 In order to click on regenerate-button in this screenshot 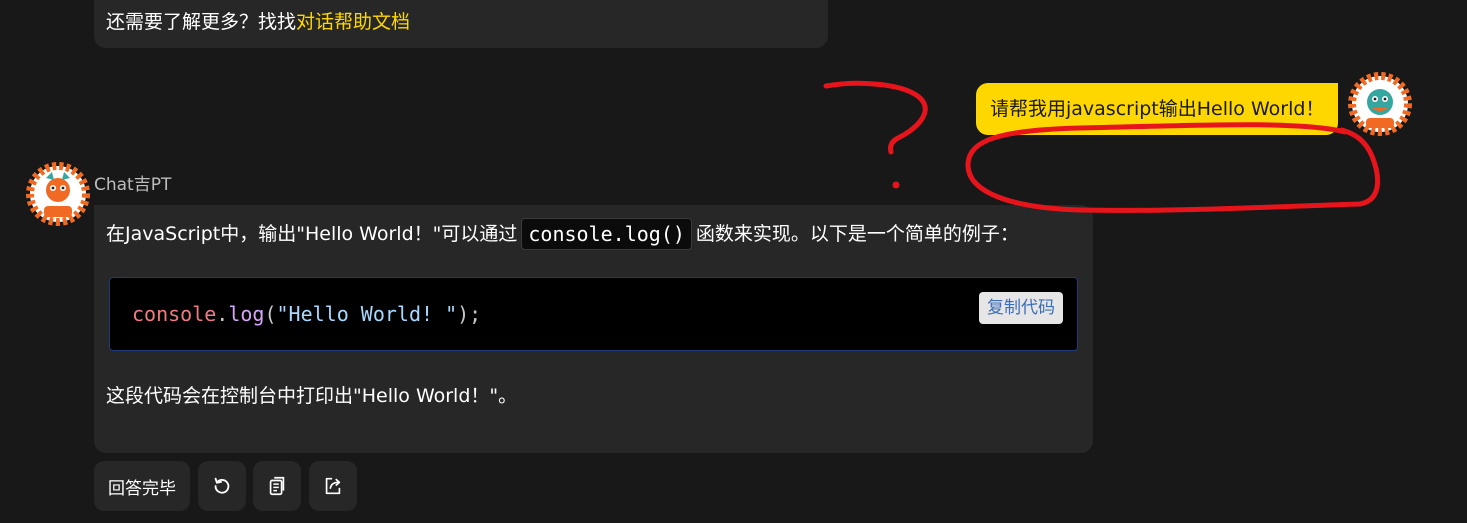, I will do `click(222, 486)`.